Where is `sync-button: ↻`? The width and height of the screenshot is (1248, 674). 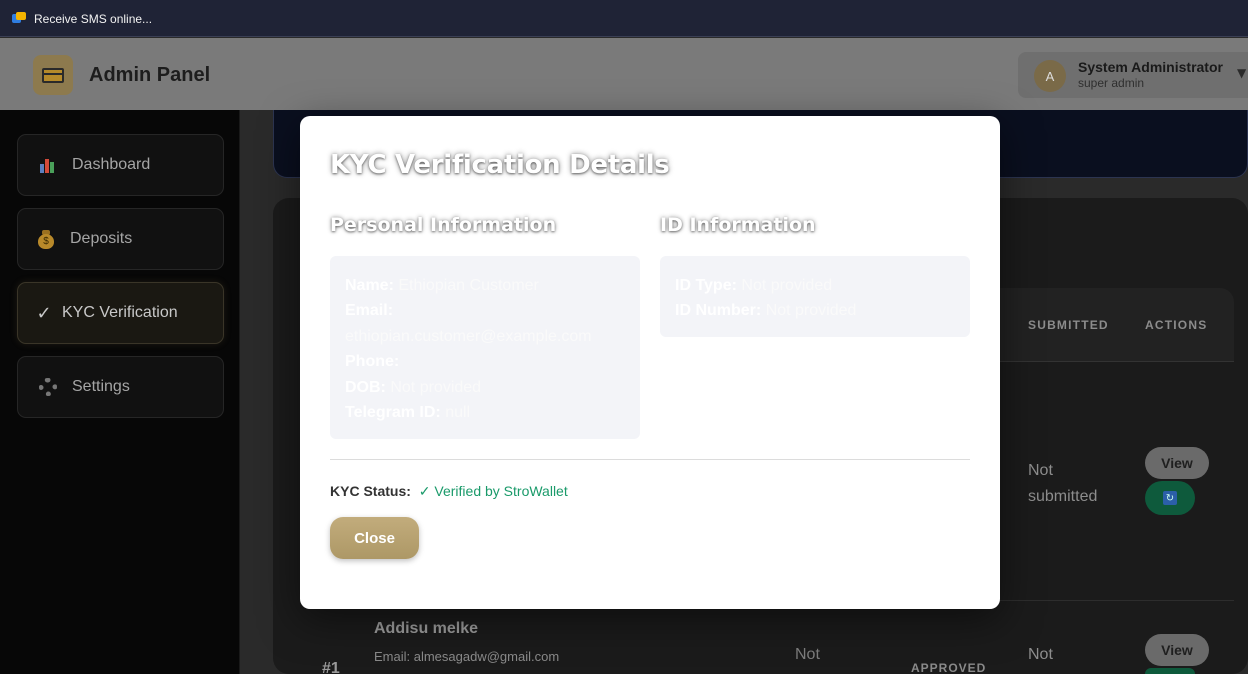
sync-button: ↻ is located at coordinates (1170, 498).